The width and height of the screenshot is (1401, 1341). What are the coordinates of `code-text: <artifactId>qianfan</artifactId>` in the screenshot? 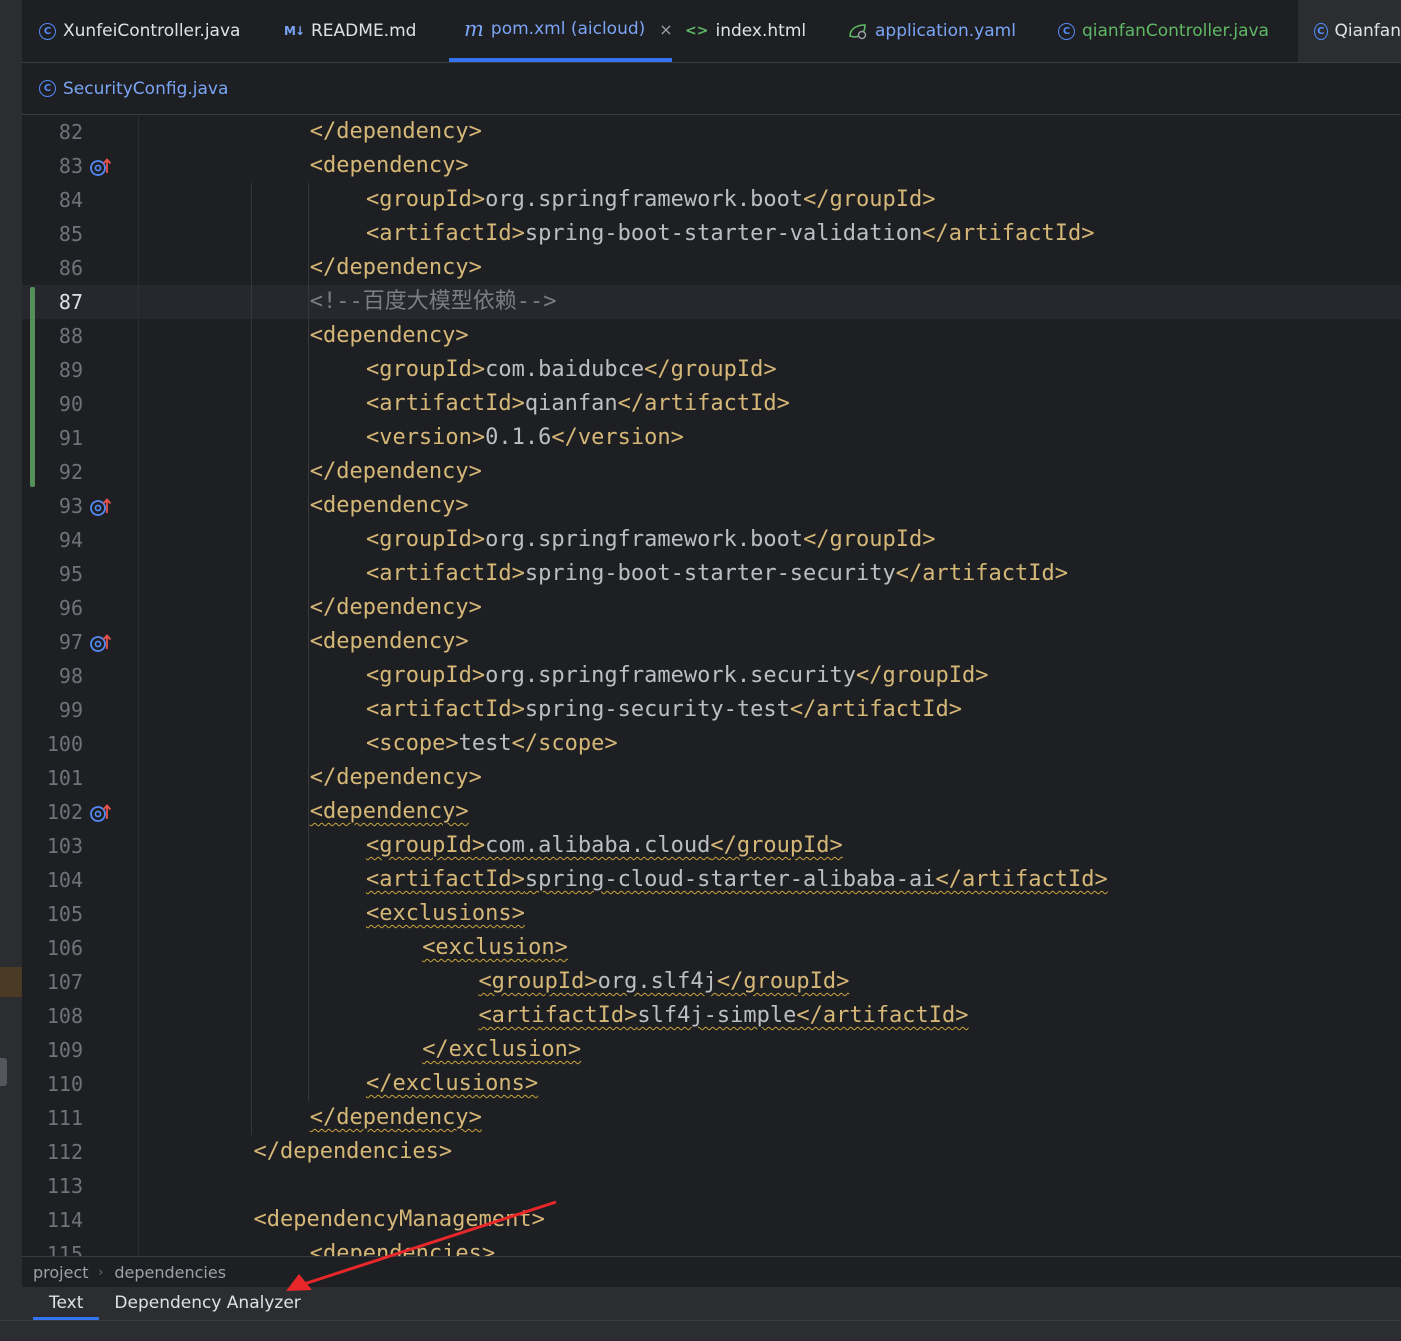 It's located at (577, 403).